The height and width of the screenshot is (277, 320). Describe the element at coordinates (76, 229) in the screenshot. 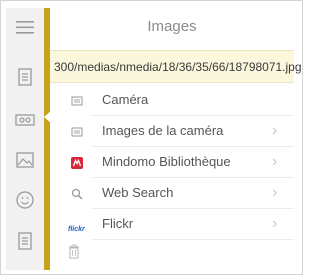

I see `flickr-logo-text: flickr` at that location.